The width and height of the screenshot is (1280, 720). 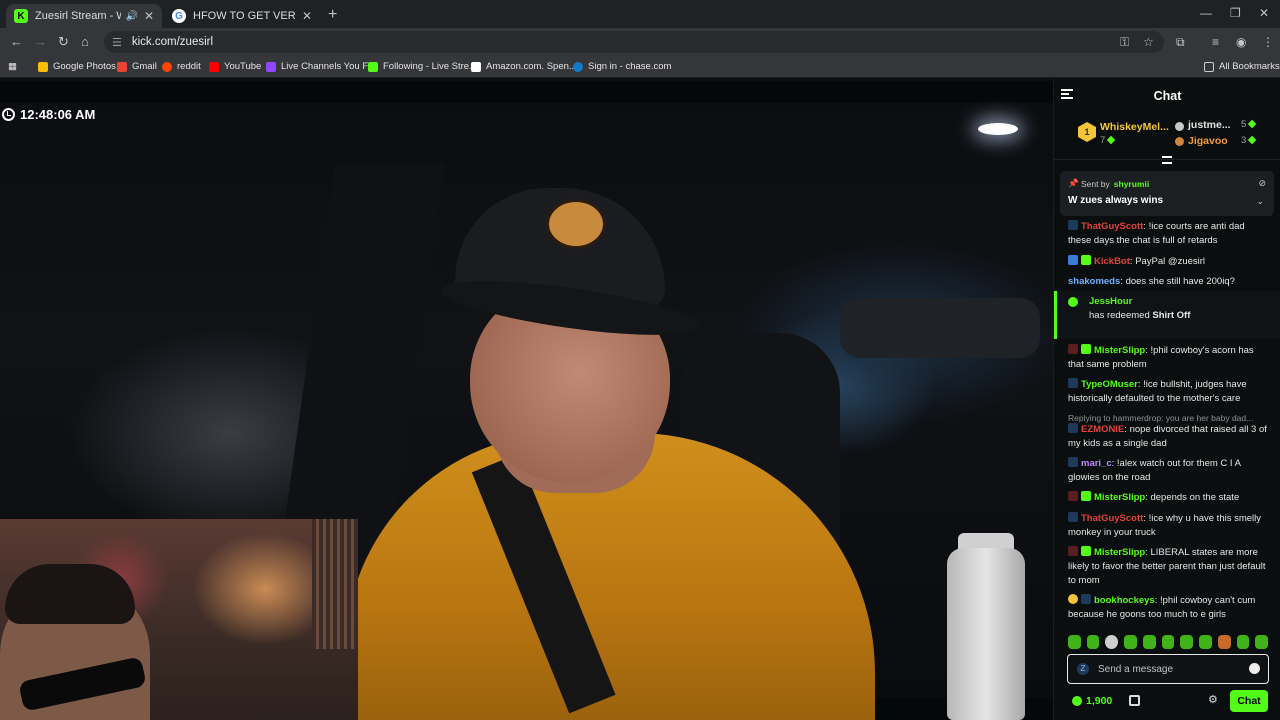 I want to click on media-control-icon: ≡, so click(x=1215, y=42).